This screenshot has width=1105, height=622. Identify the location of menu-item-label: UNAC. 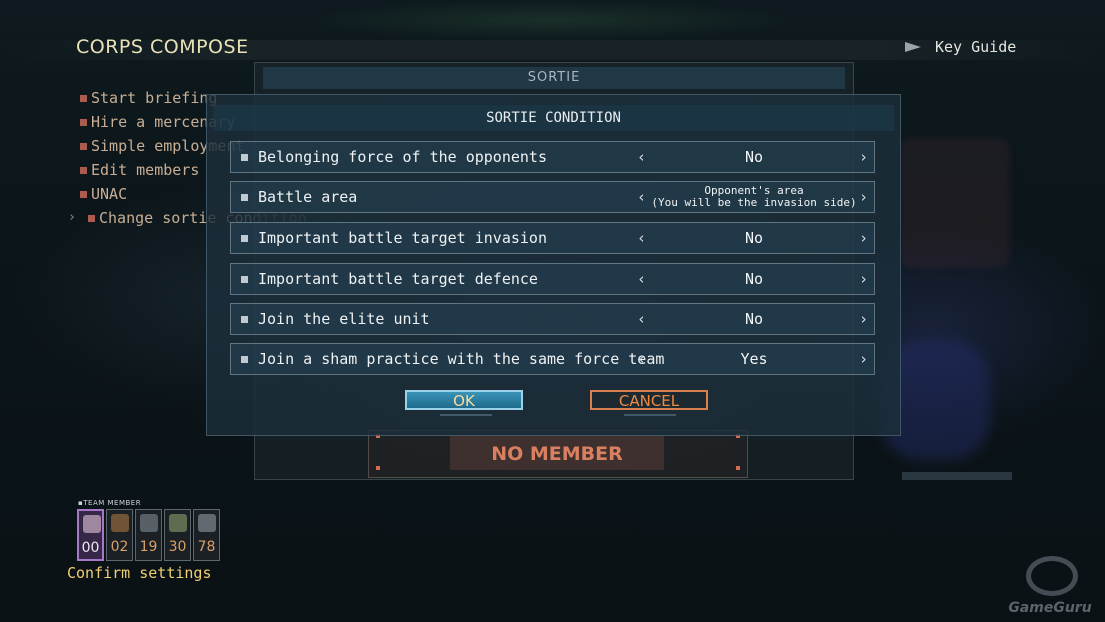
(109, 194).